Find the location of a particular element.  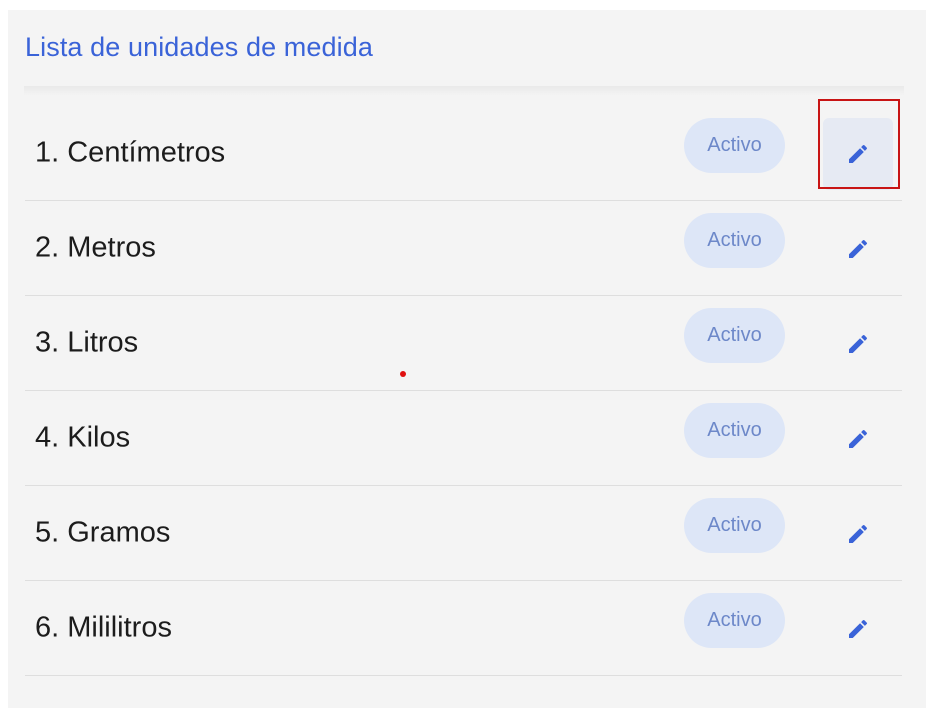

unit-name: 2. Metros is located at coordinates (95, 247).